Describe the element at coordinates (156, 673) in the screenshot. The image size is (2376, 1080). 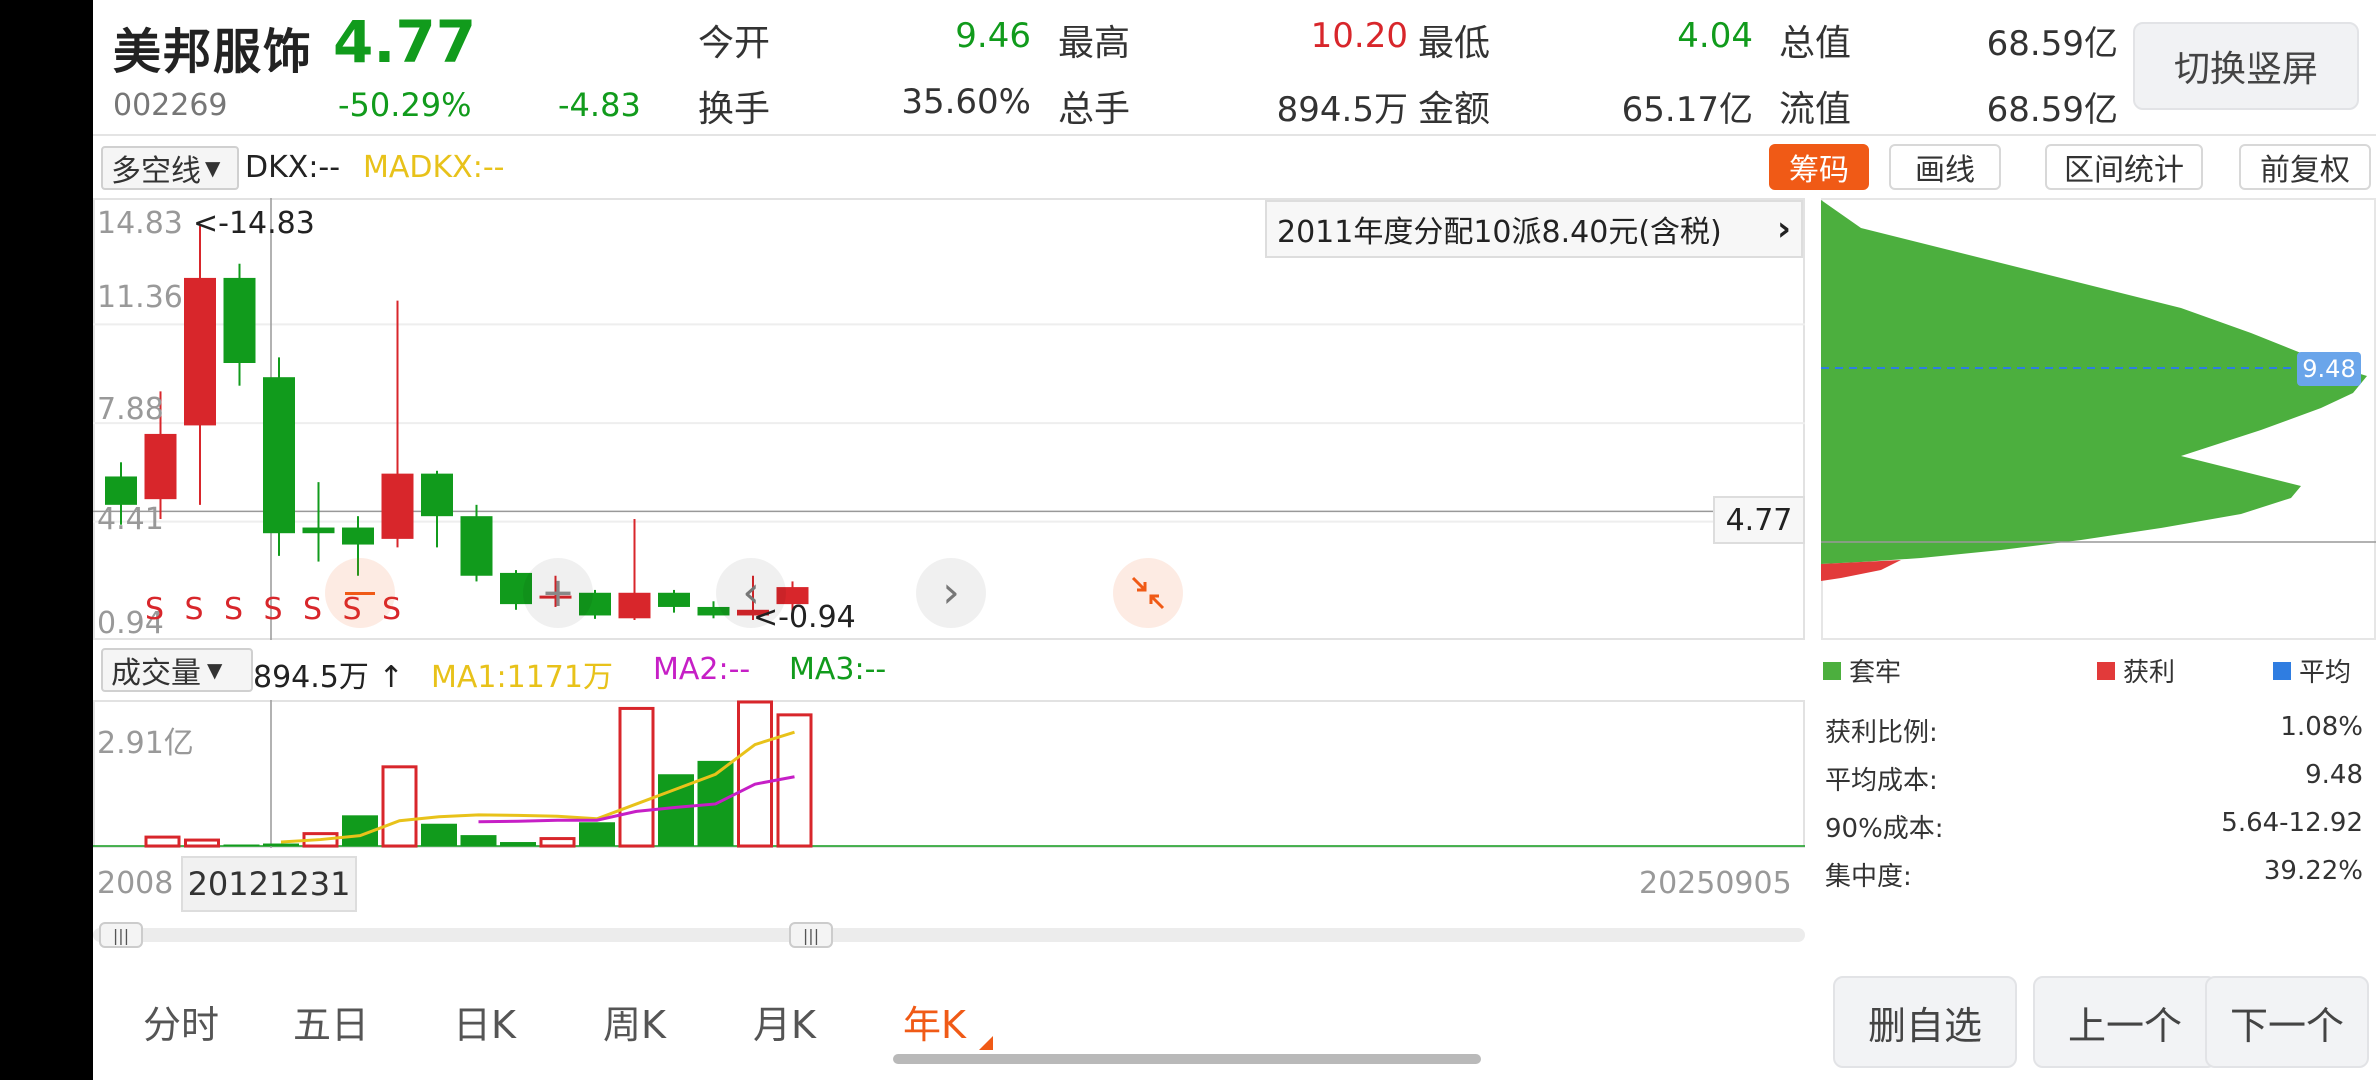
I see `volume-selector-label: 成交量` at that location.